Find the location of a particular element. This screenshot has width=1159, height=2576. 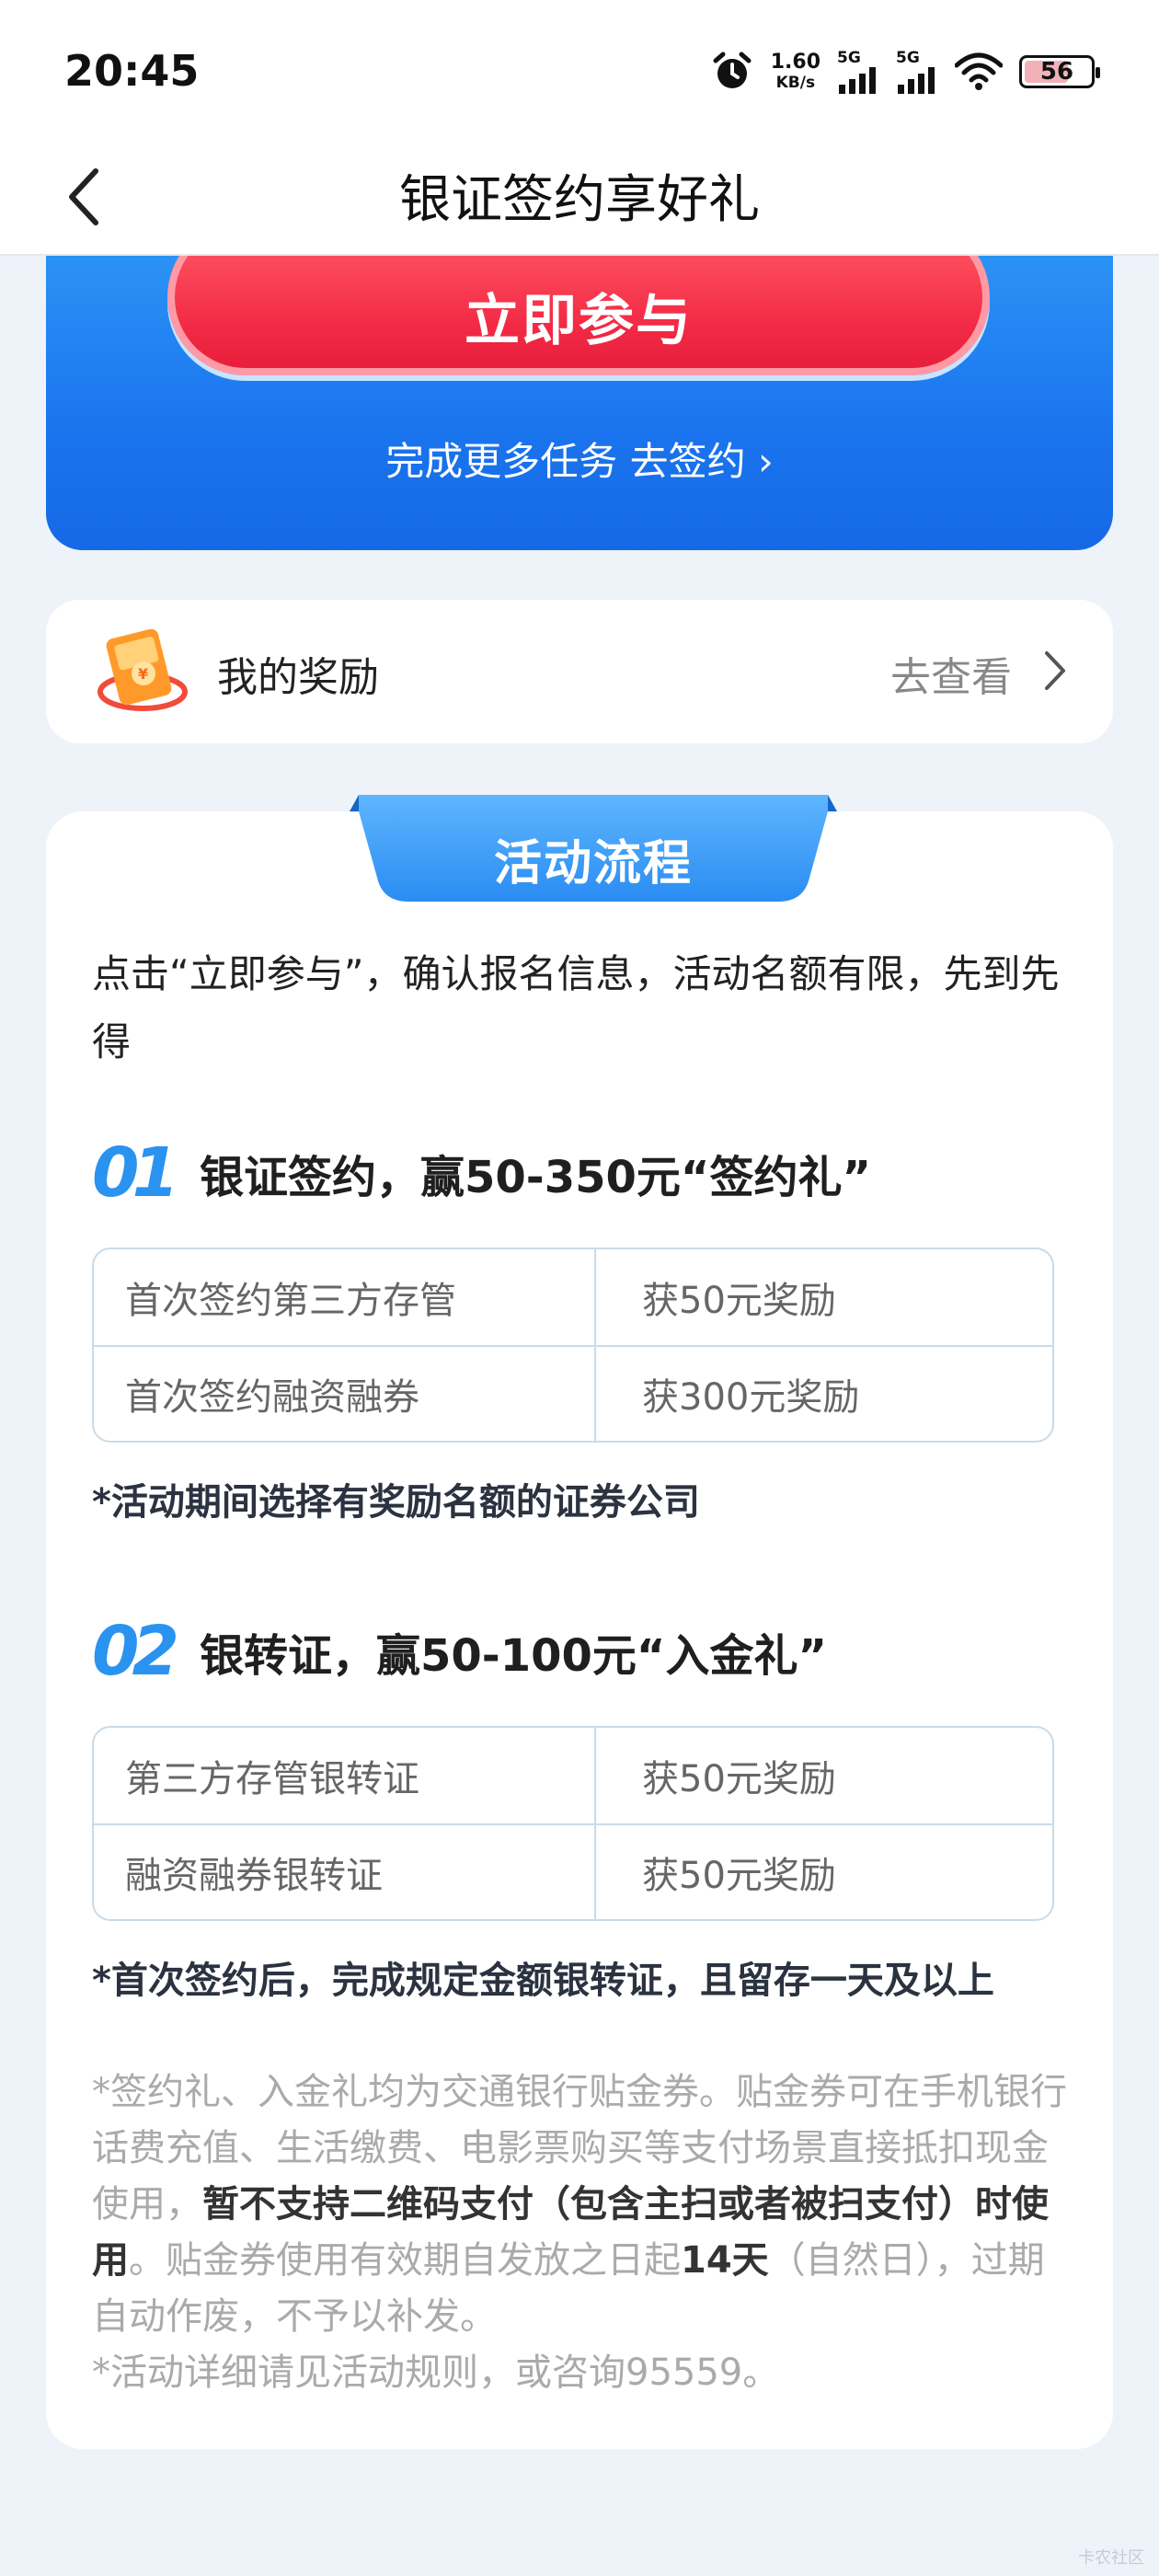

terms-contact: *活动详细请见活动规则，或咨询95559。 is located at coordinates (436, 2373).